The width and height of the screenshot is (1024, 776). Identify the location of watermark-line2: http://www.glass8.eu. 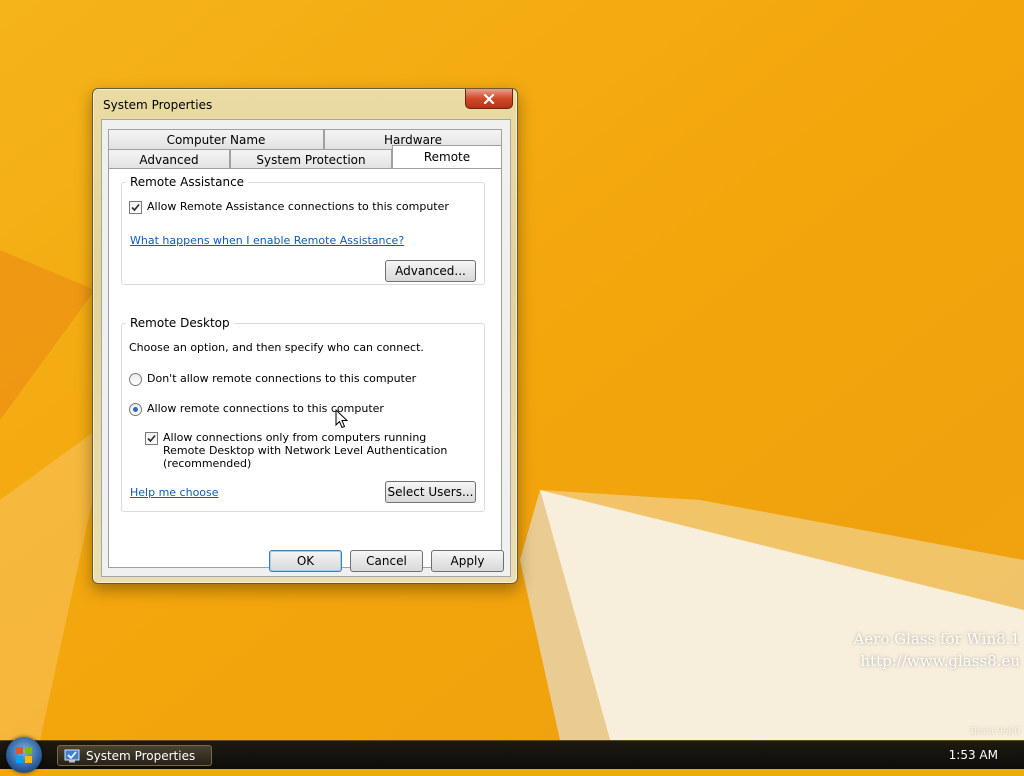
(940, 661).